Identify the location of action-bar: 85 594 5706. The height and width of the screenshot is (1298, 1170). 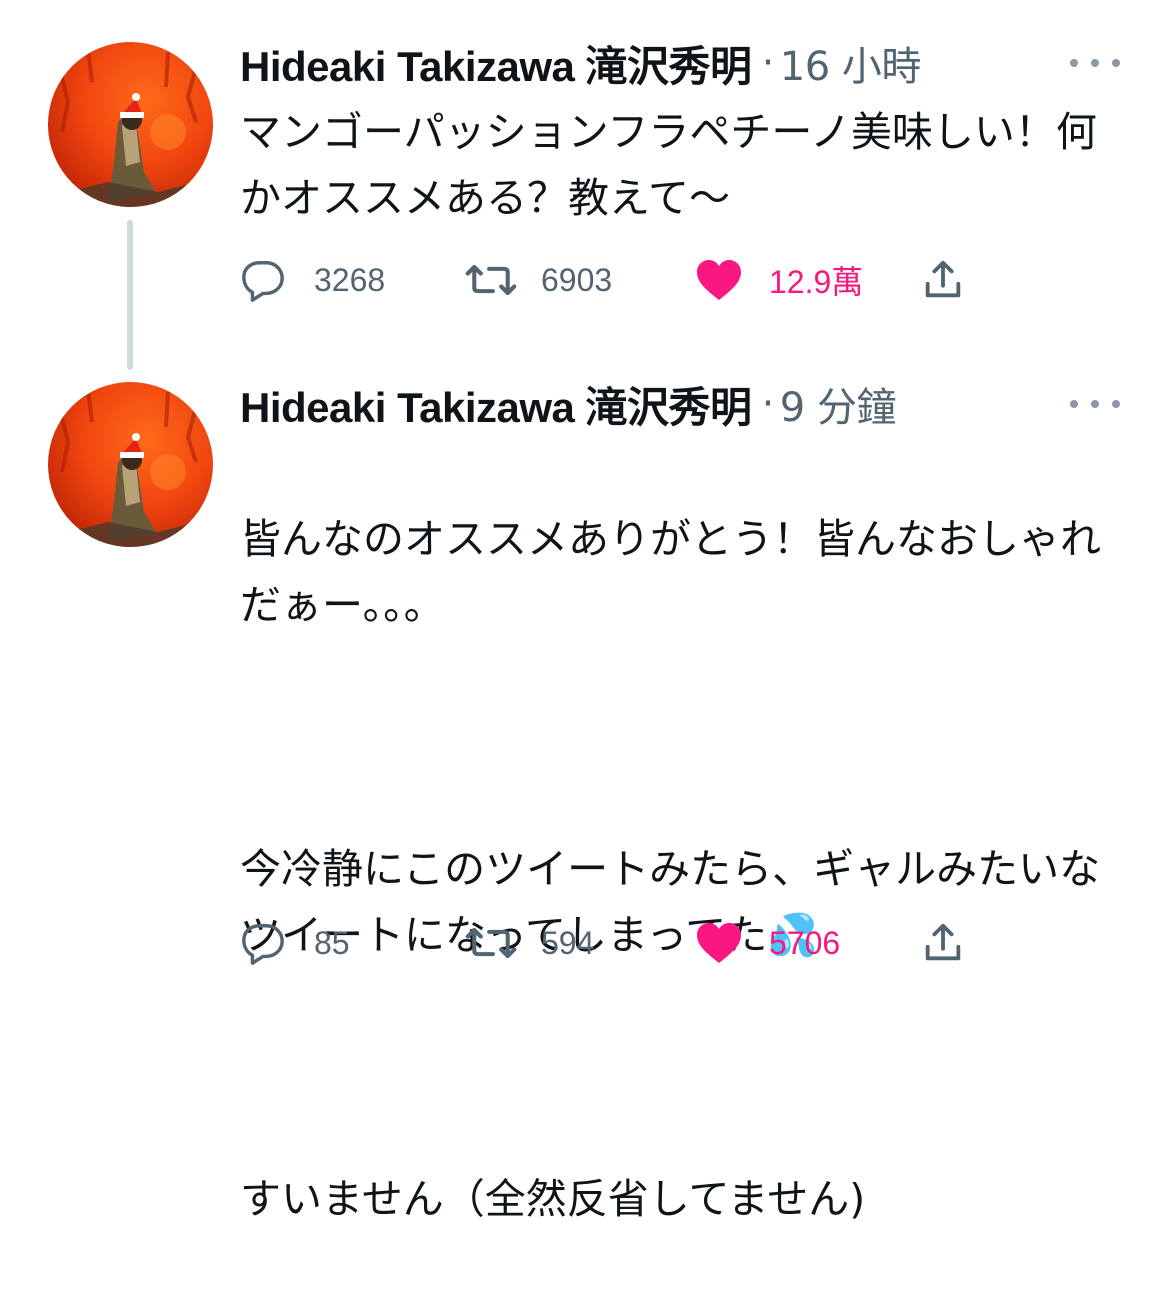
(620, 943).